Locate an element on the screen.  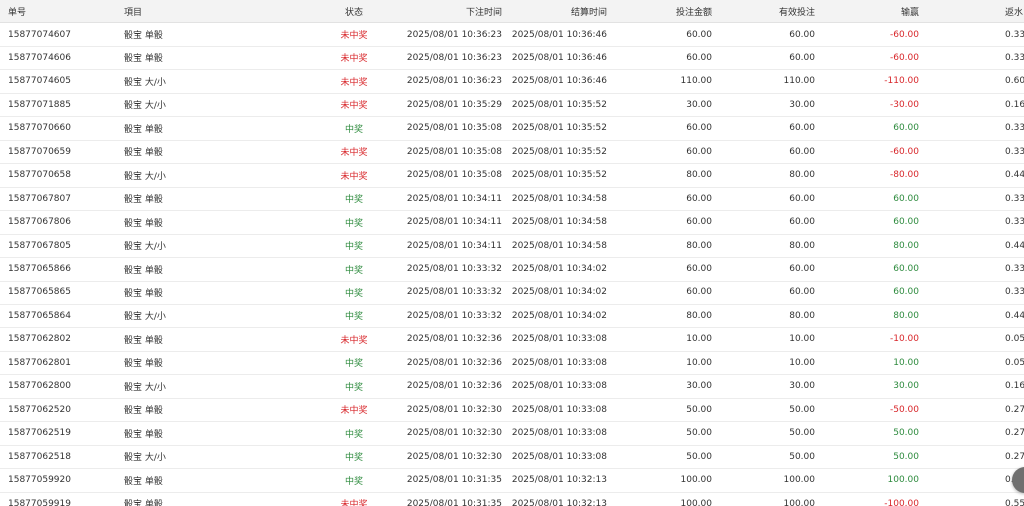
cell-win-loss: -80.00 is located at coordinates (904, 175).